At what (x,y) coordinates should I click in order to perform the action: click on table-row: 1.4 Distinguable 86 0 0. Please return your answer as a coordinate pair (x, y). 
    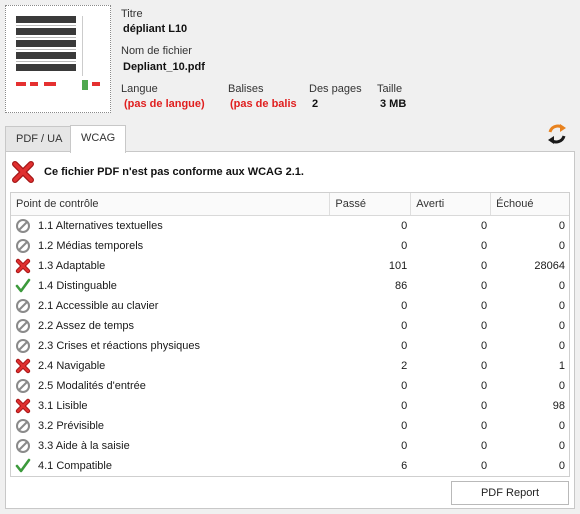
    Looking at the image, I should click on (290, 286).